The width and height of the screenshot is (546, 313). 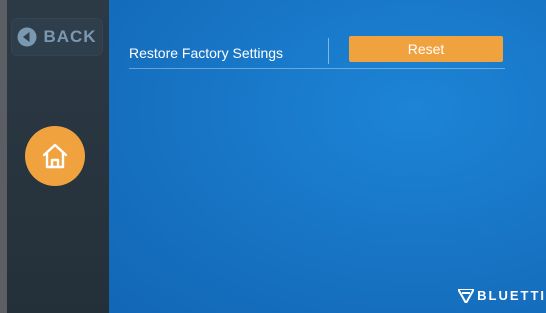 I want to click on setting-row-restore-factory: Restore Factory Settings Reset, so click(x=317, y=52).